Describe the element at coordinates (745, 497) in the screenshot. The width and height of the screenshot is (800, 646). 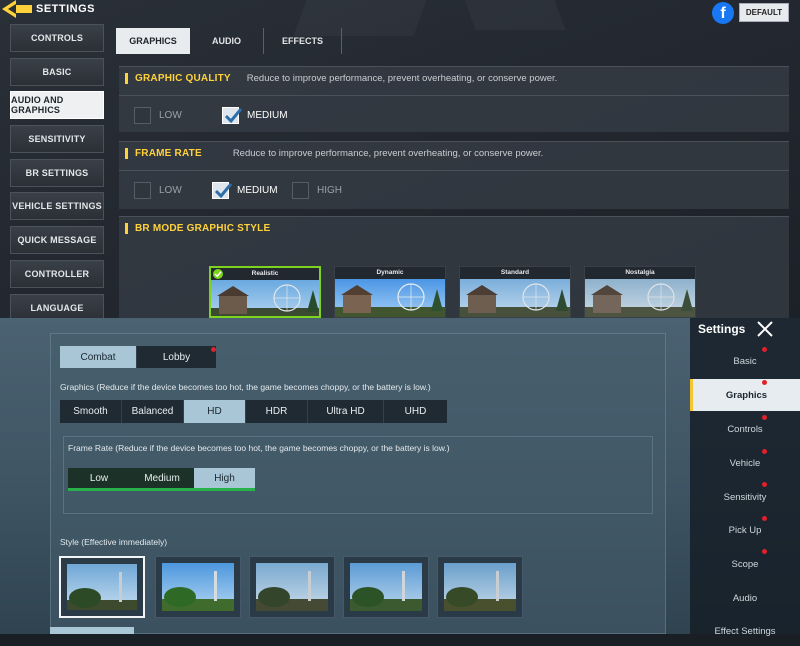
I see `sidebar-item-sensitivity: Sensitivity` at that location.